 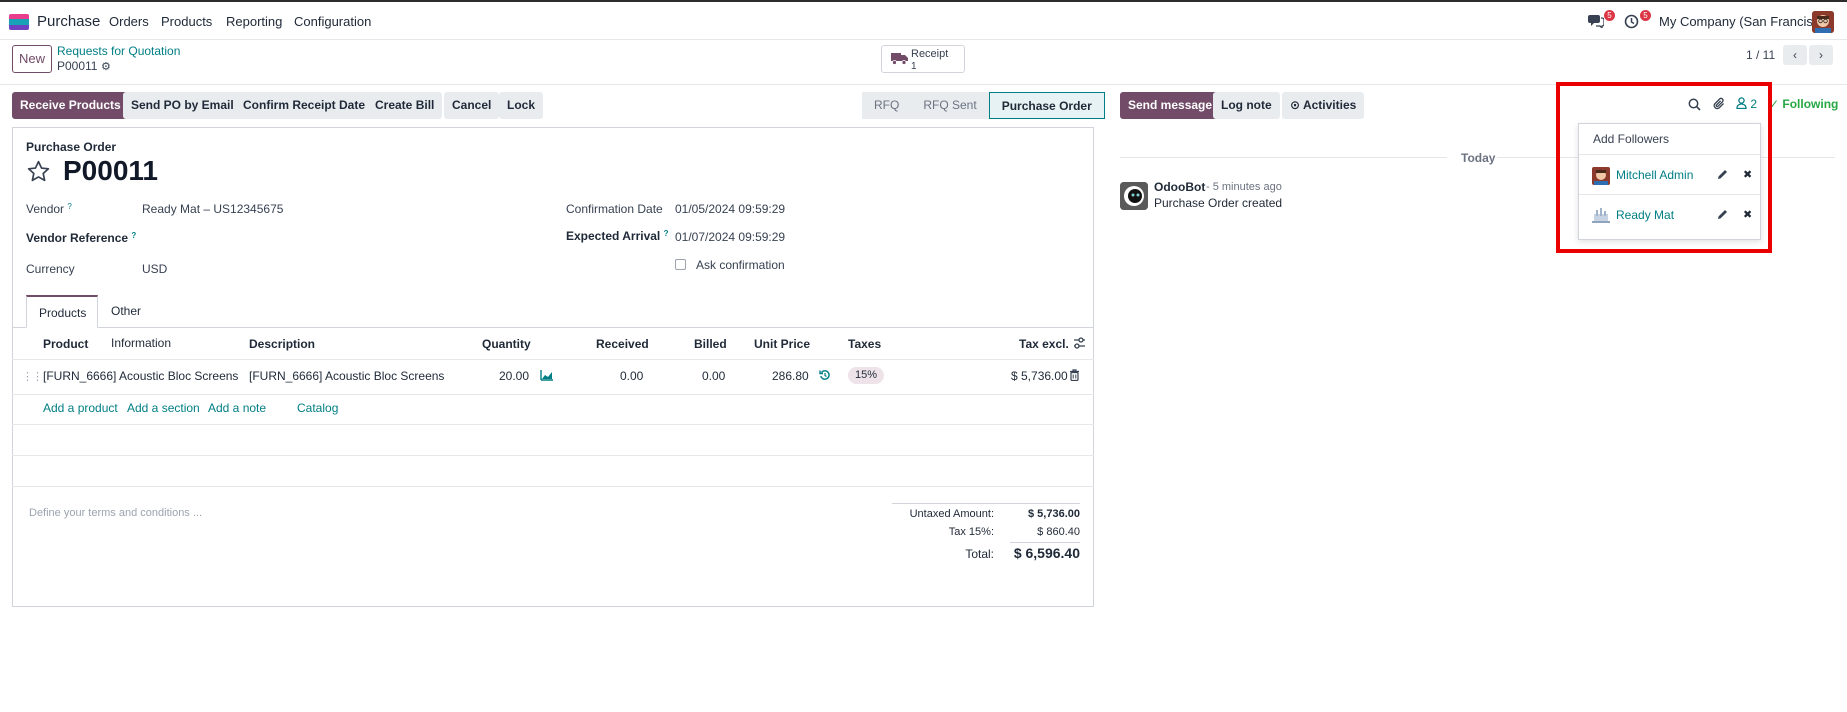 I want to click on menu-reporting: Reporting, so click(x=254, y=21).